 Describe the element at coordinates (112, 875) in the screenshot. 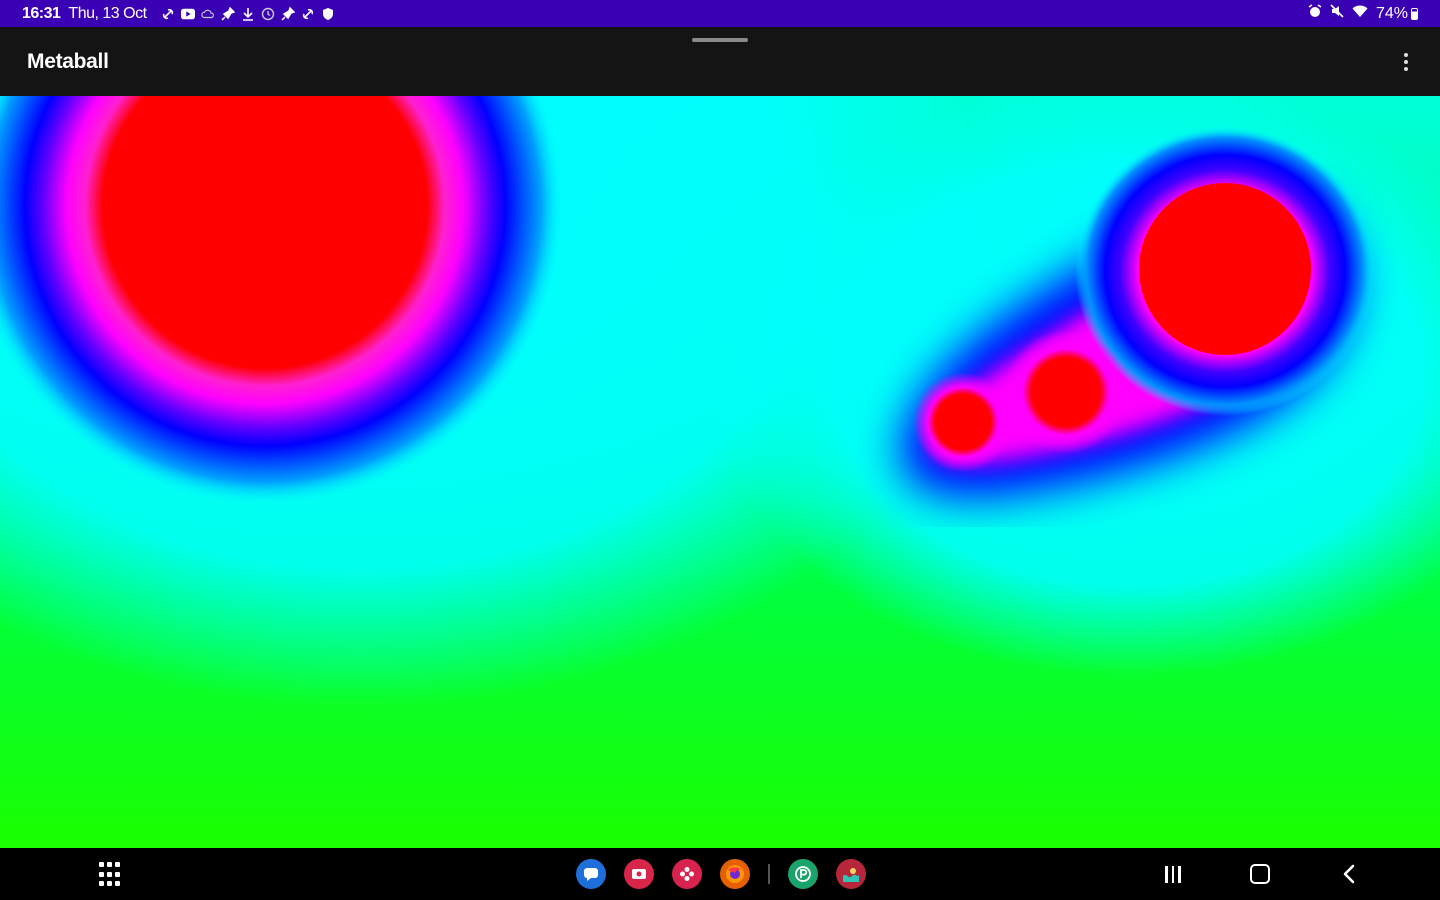

I see `app-drawer-icon` at that location.